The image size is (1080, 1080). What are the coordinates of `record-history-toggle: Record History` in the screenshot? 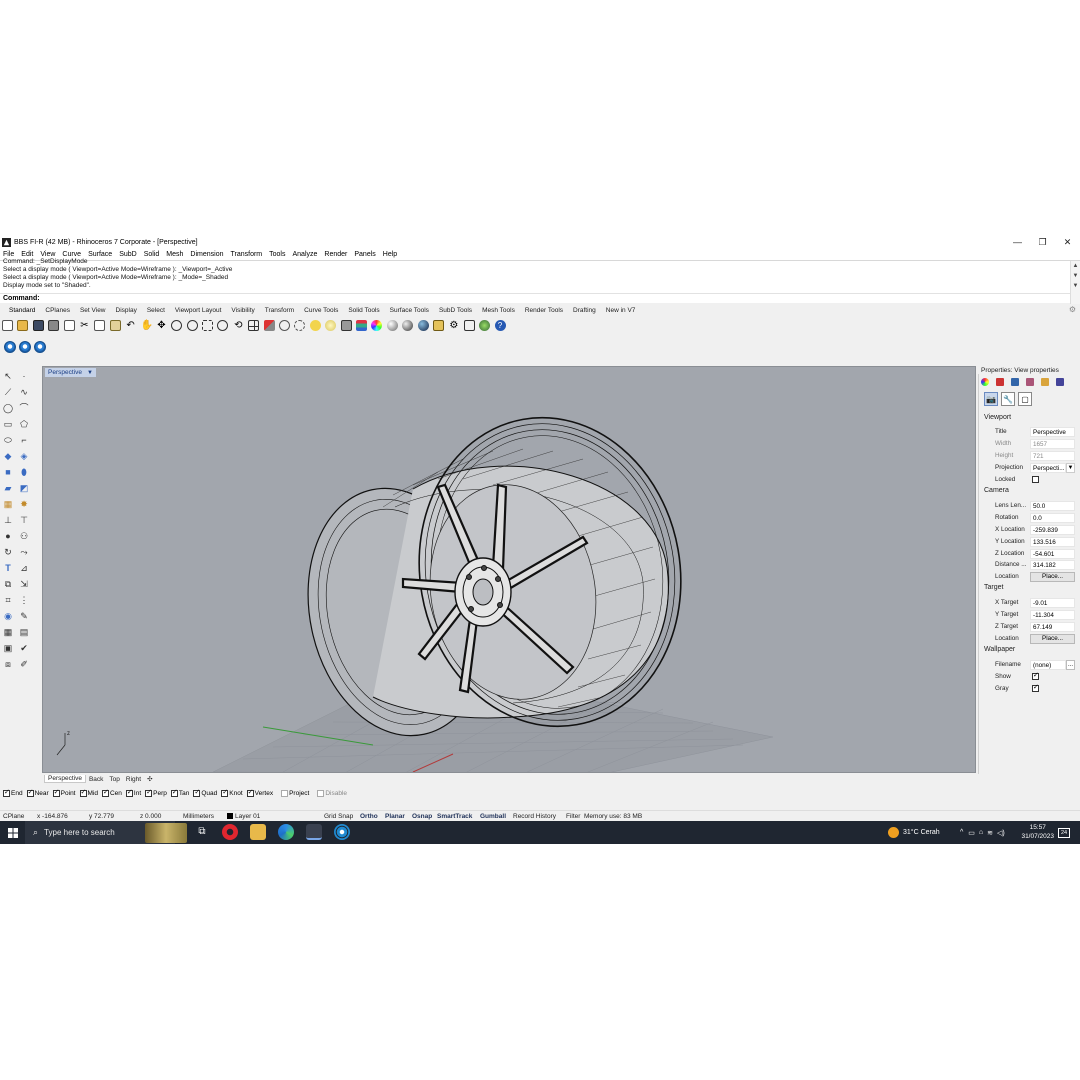 It's located at (534, 816).